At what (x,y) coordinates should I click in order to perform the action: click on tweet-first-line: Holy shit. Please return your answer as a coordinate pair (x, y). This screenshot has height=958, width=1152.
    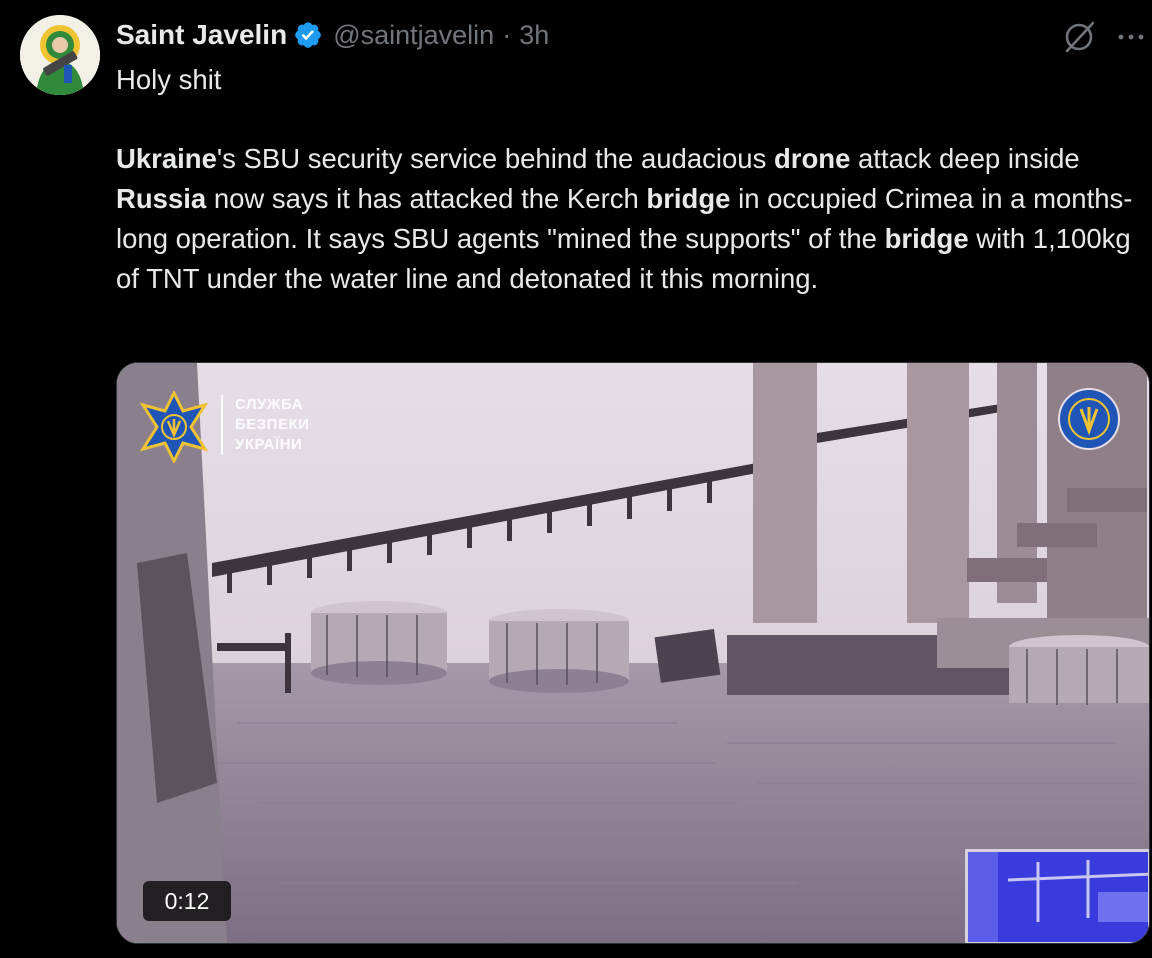
    Looking at the image, I should click on (626, 80).